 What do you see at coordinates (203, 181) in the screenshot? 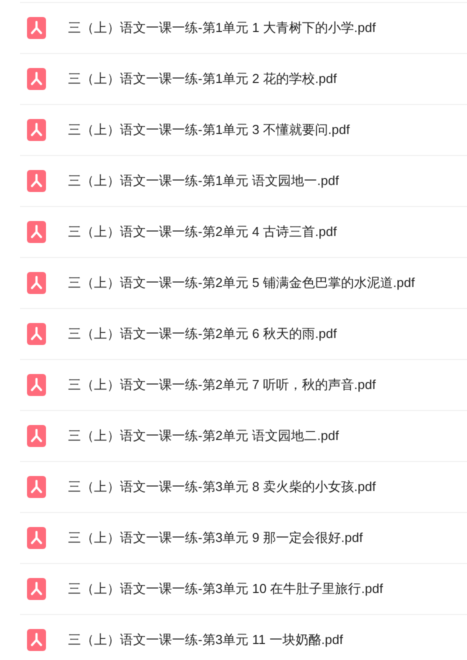
I see `file-name: 三（上）语文一课一练-第1单元 语文园地一.pdf` at bounding box center [203, 181].